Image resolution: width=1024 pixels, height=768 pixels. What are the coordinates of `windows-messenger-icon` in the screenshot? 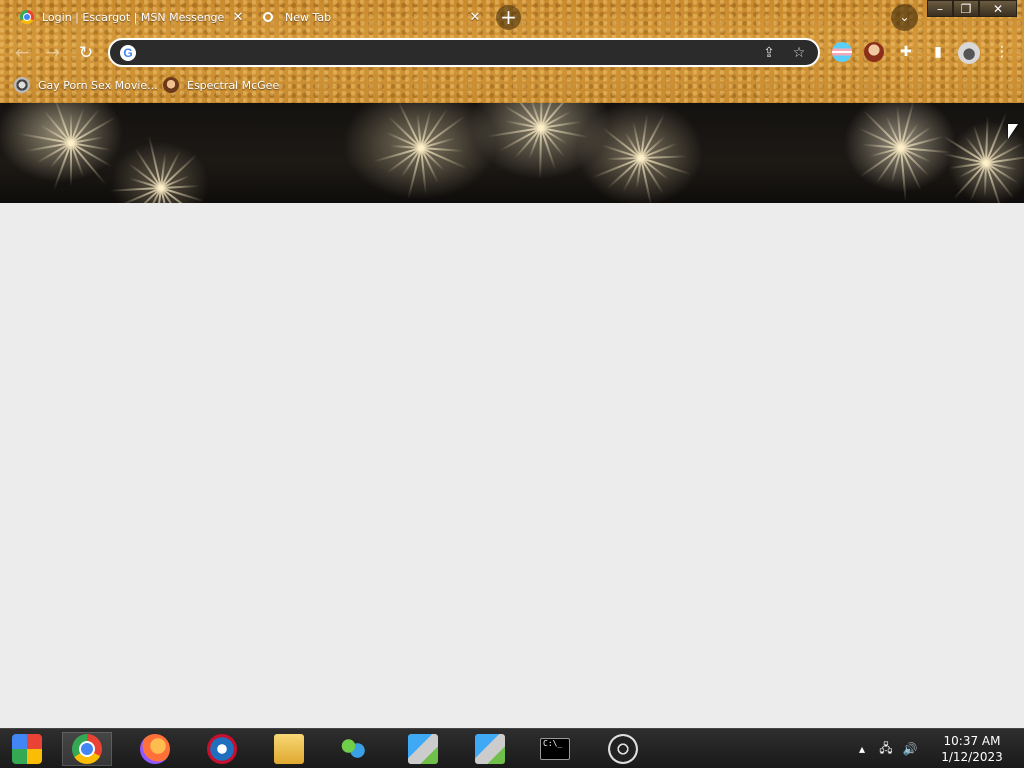 It's located at (353, 749).